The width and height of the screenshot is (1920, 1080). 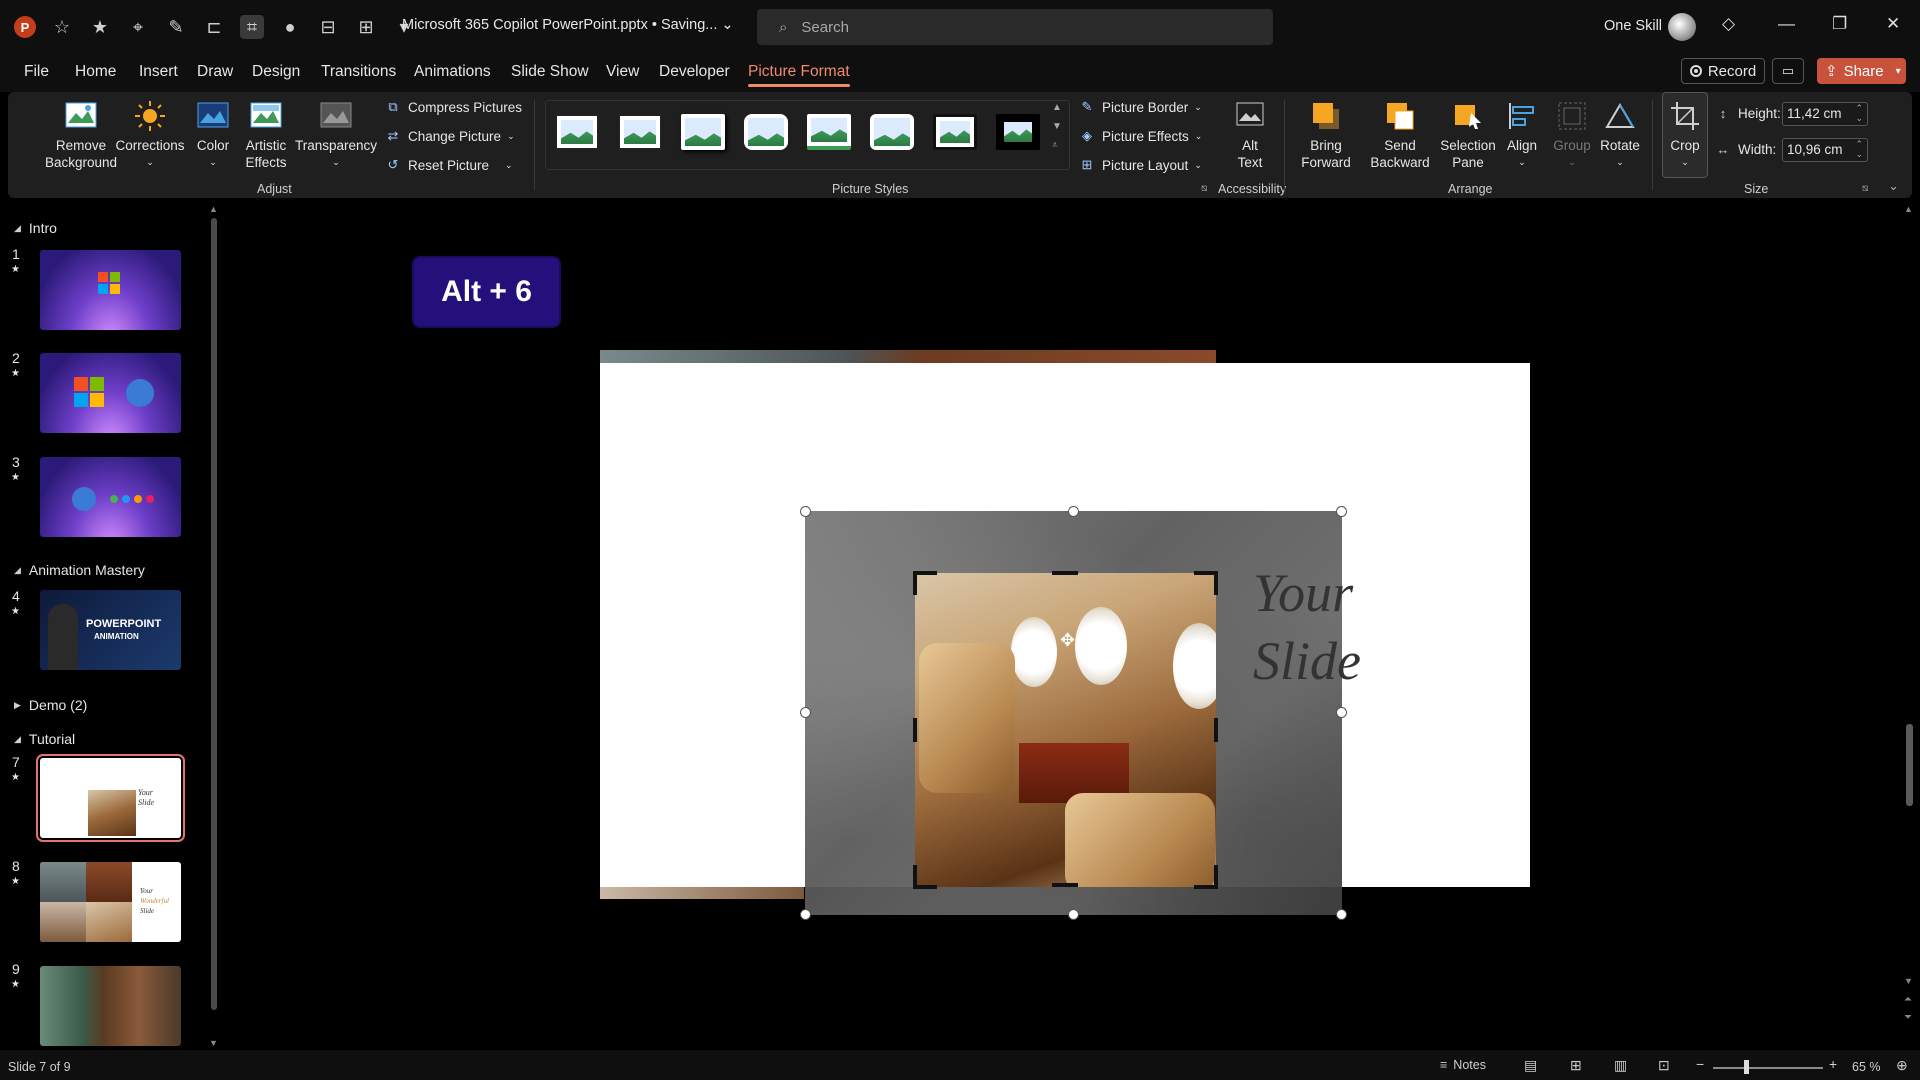 What do you see at coordinates (81, 134) in the screenshot?
I see `remove-background-button: Remove Background` at bounding box center [81, 134].